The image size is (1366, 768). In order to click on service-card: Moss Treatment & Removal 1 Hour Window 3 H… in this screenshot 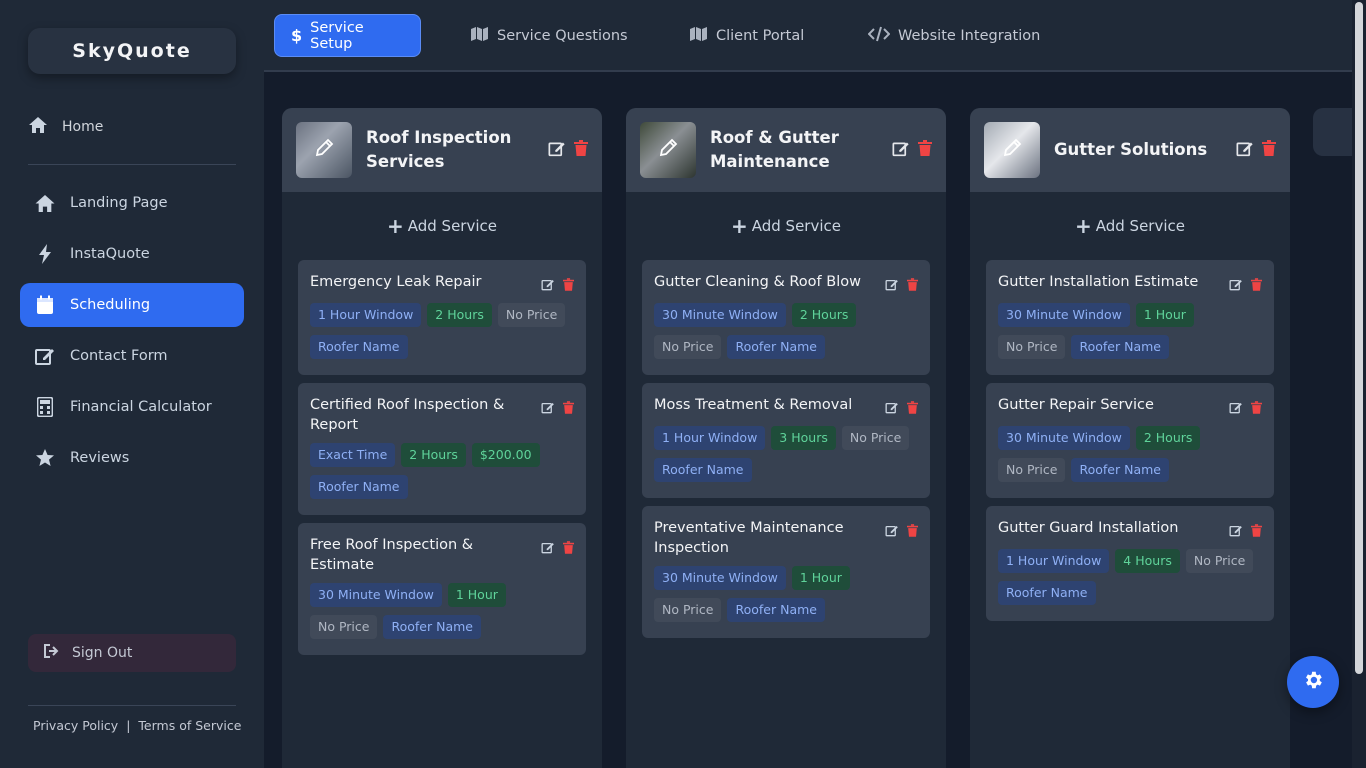, I will do `click(786, 440)`.